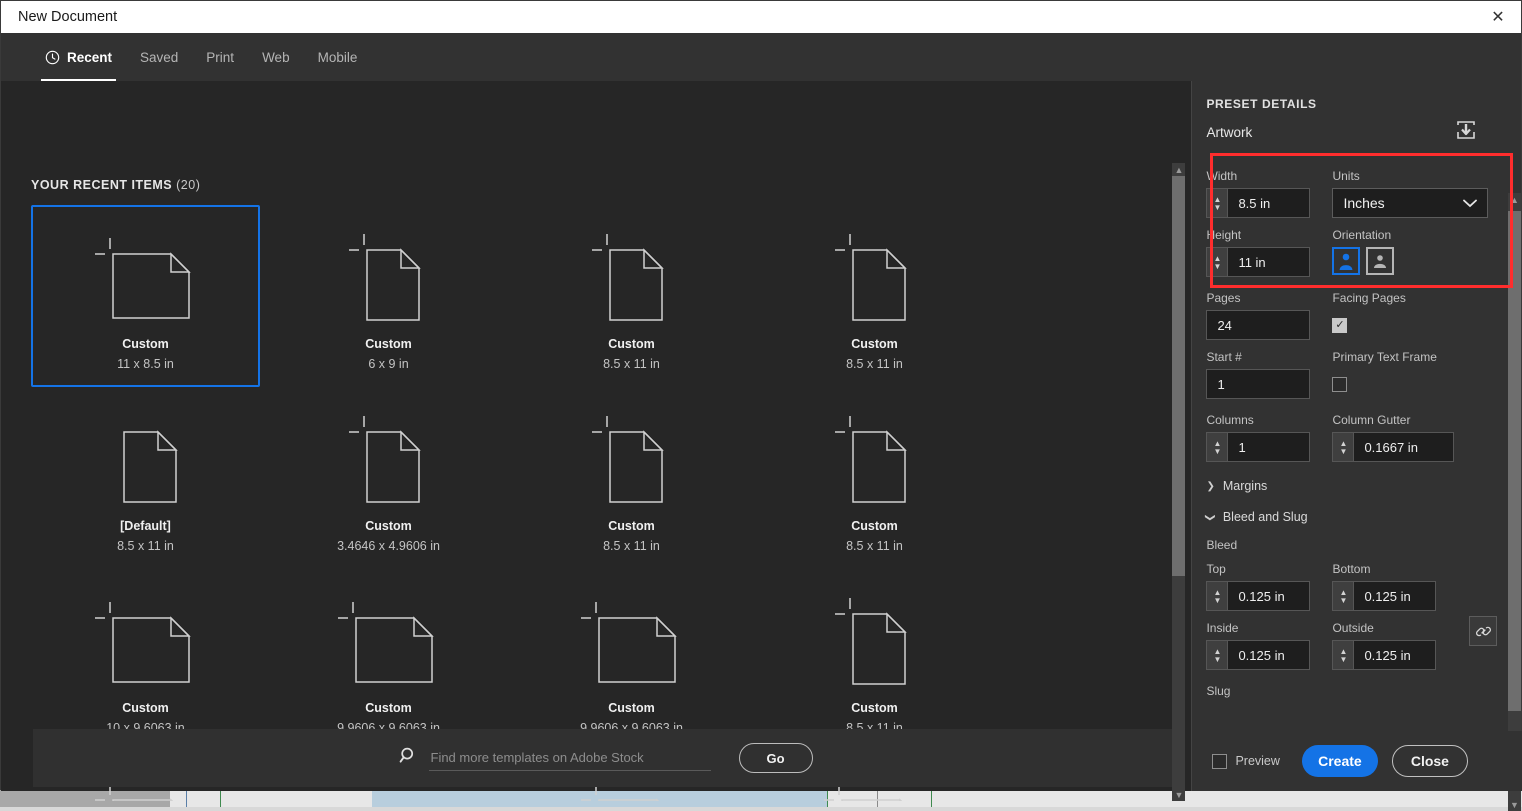 Image resolution: width=1522 pixels, height=811 pixels. What do you see at coordinates (388, 546) in the screenshot?
I see `template-dimensions: 3.4646 x 4.9606 in` at bounding box center [388, 546].